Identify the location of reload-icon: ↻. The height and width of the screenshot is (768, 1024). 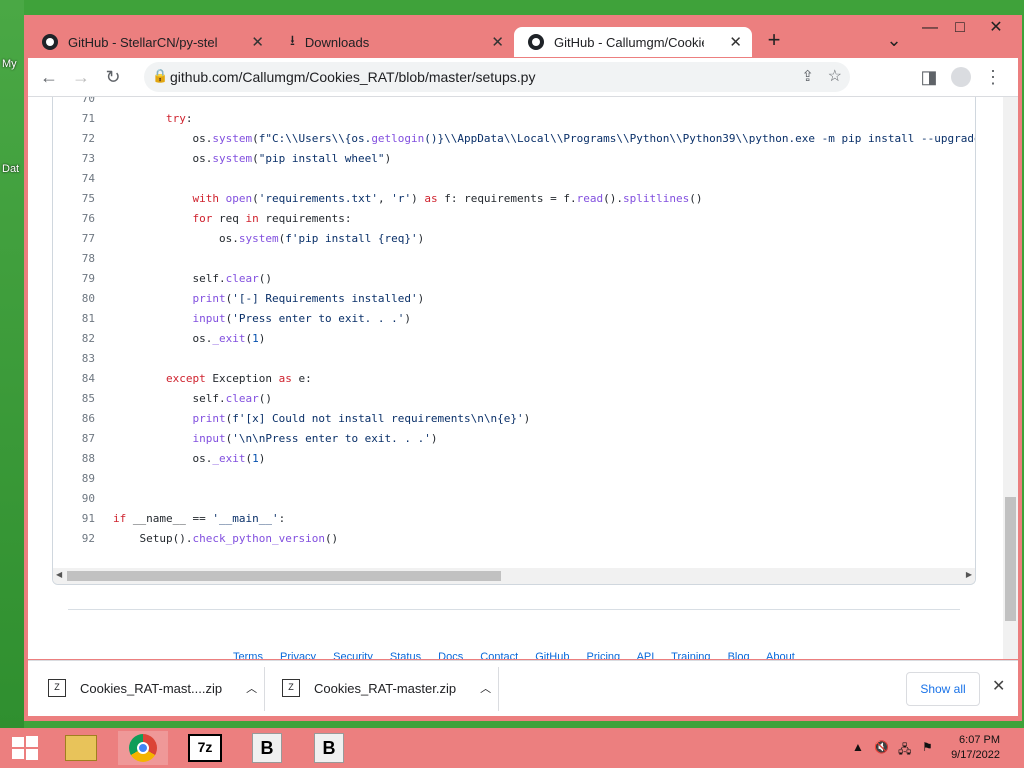
(113, 77).